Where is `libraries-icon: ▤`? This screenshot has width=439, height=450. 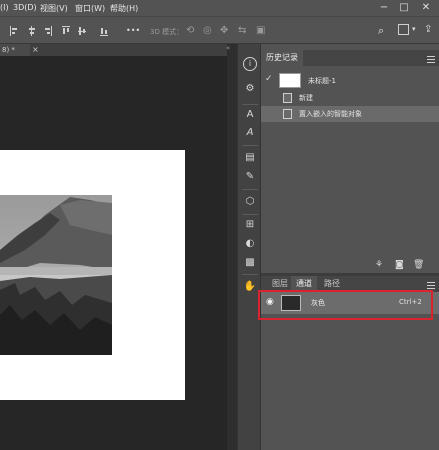
libraries-icon: ▤ is located at coordinates (250, 158).